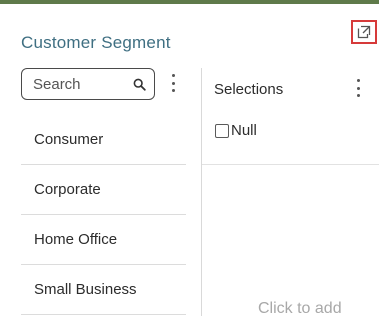 This screenshot has height=316, width=379. Describe the element at coordinates (139, 84) in the screenshot. I see `search-icon` at that location.